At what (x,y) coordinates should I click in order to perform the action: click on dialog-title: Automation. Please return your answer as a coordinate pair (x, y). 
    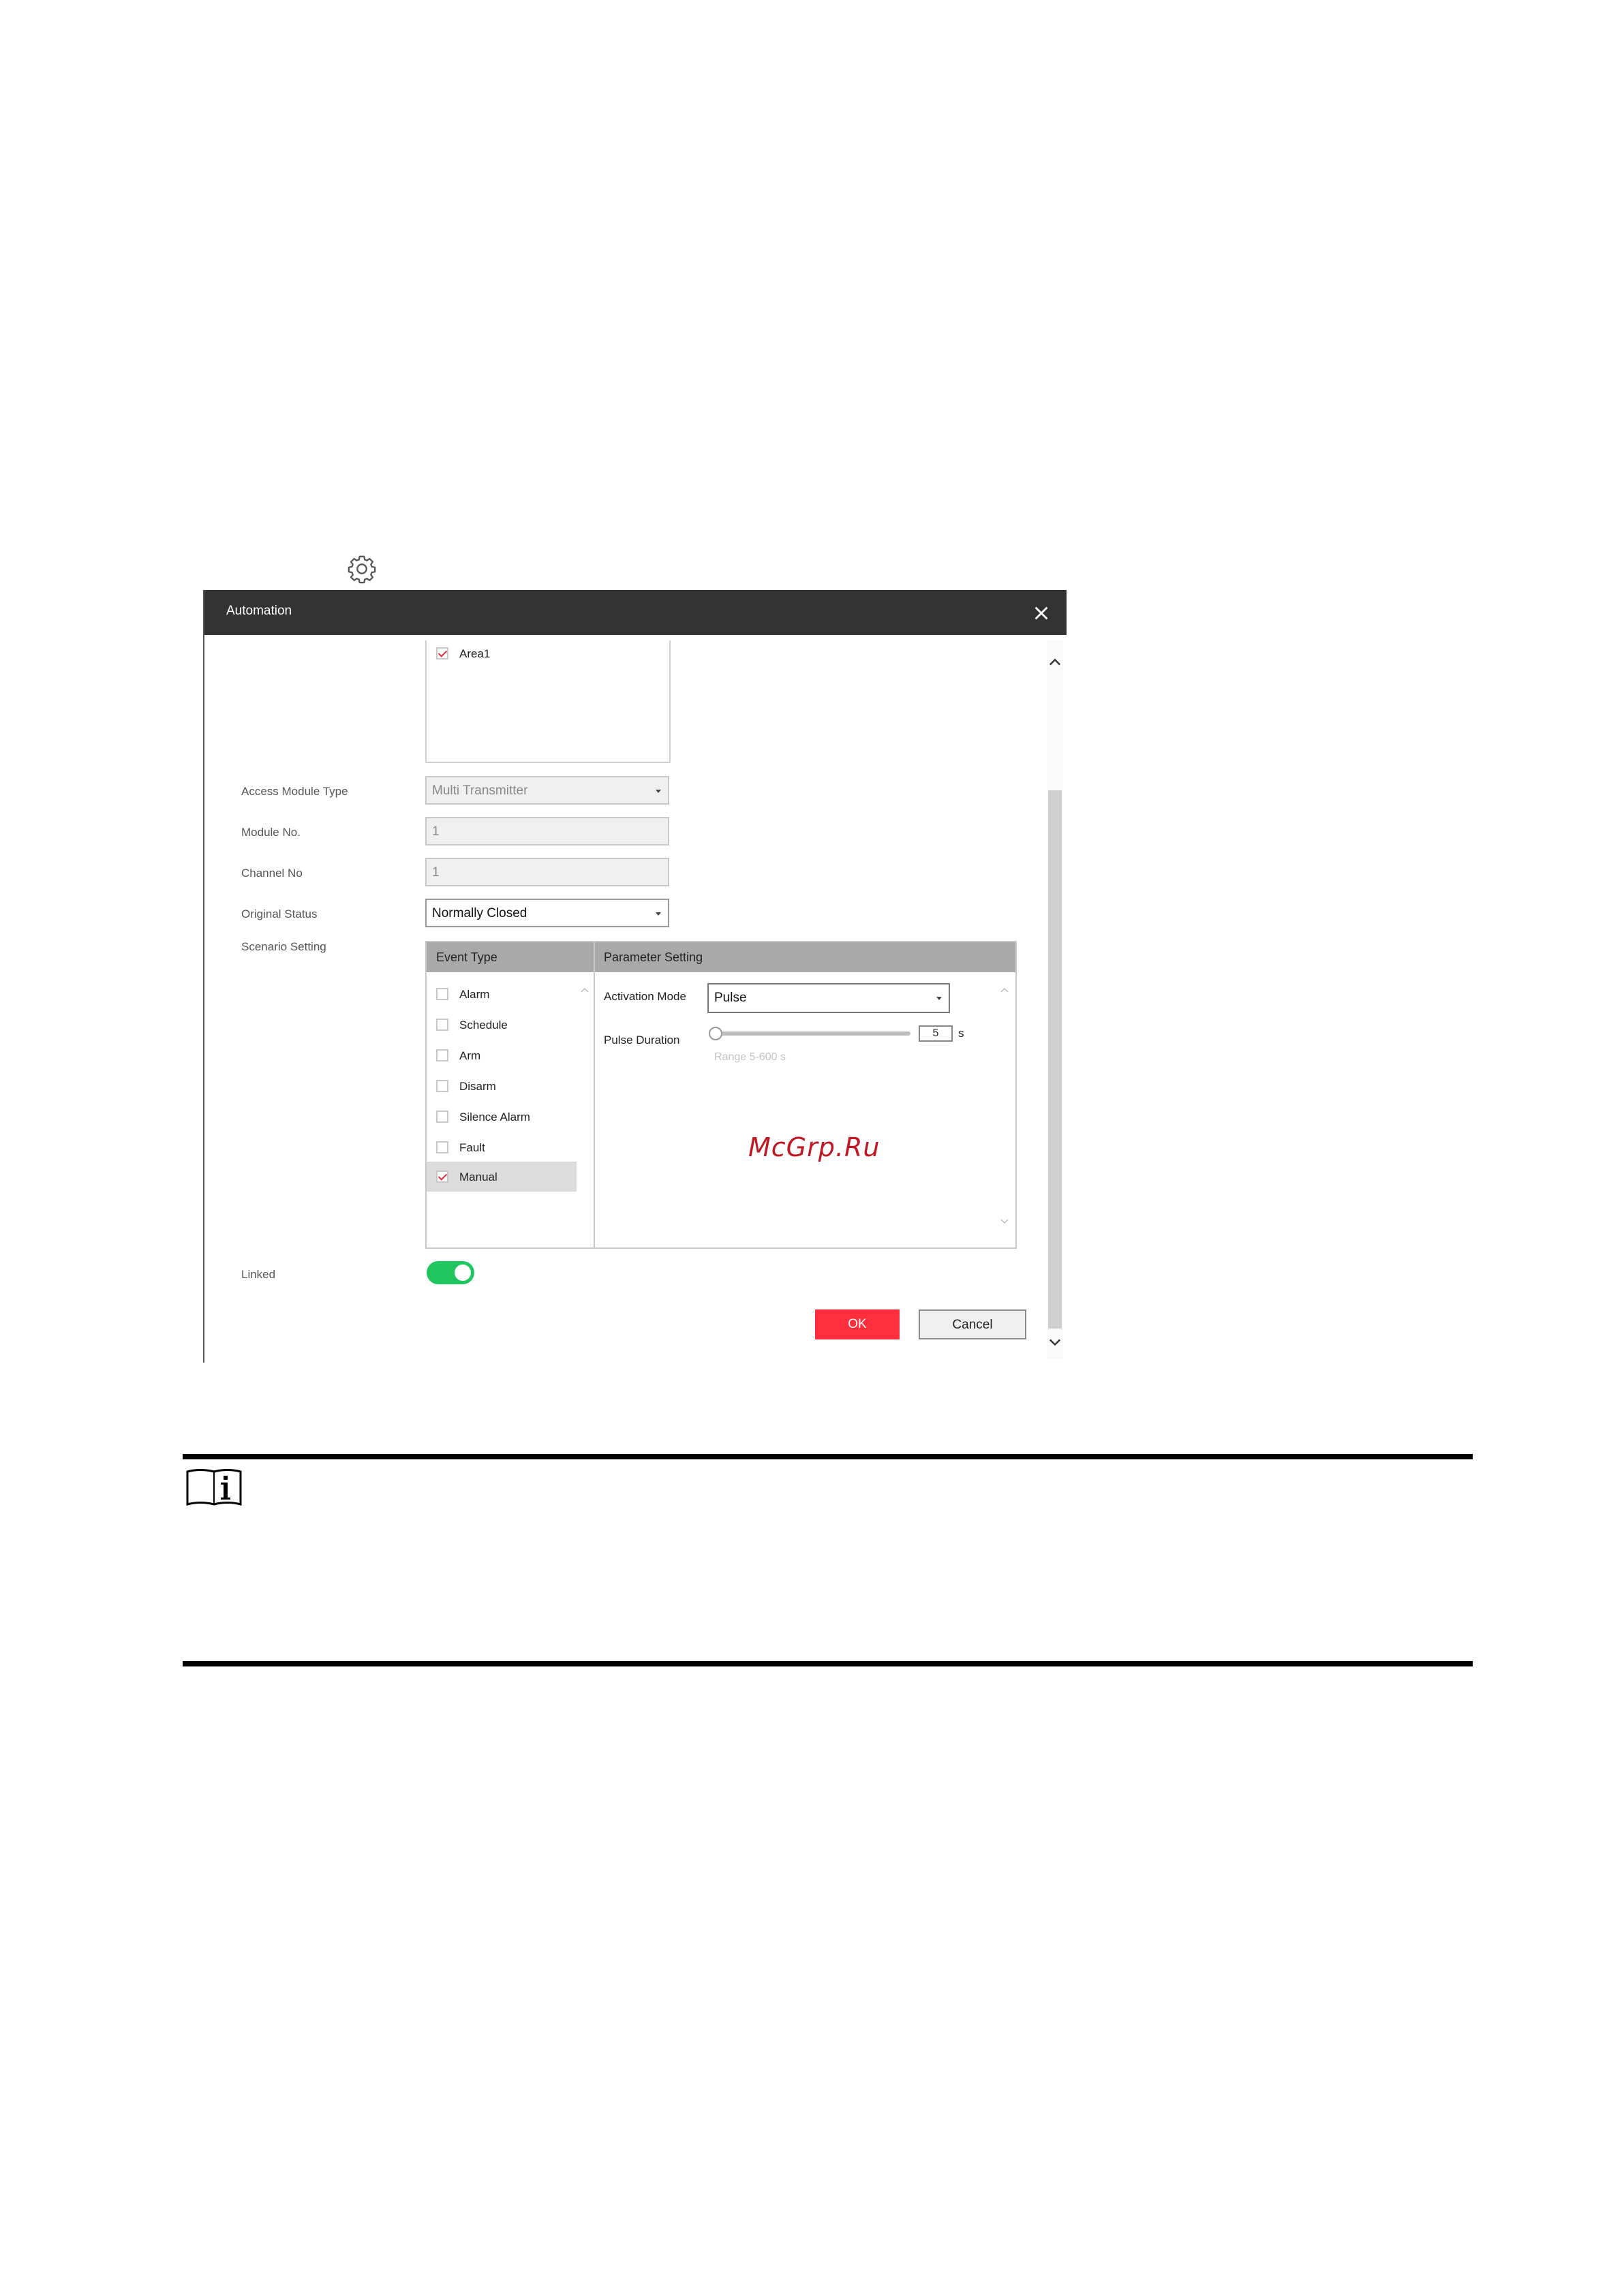
    Looking at the image, I should click on (259, 611).